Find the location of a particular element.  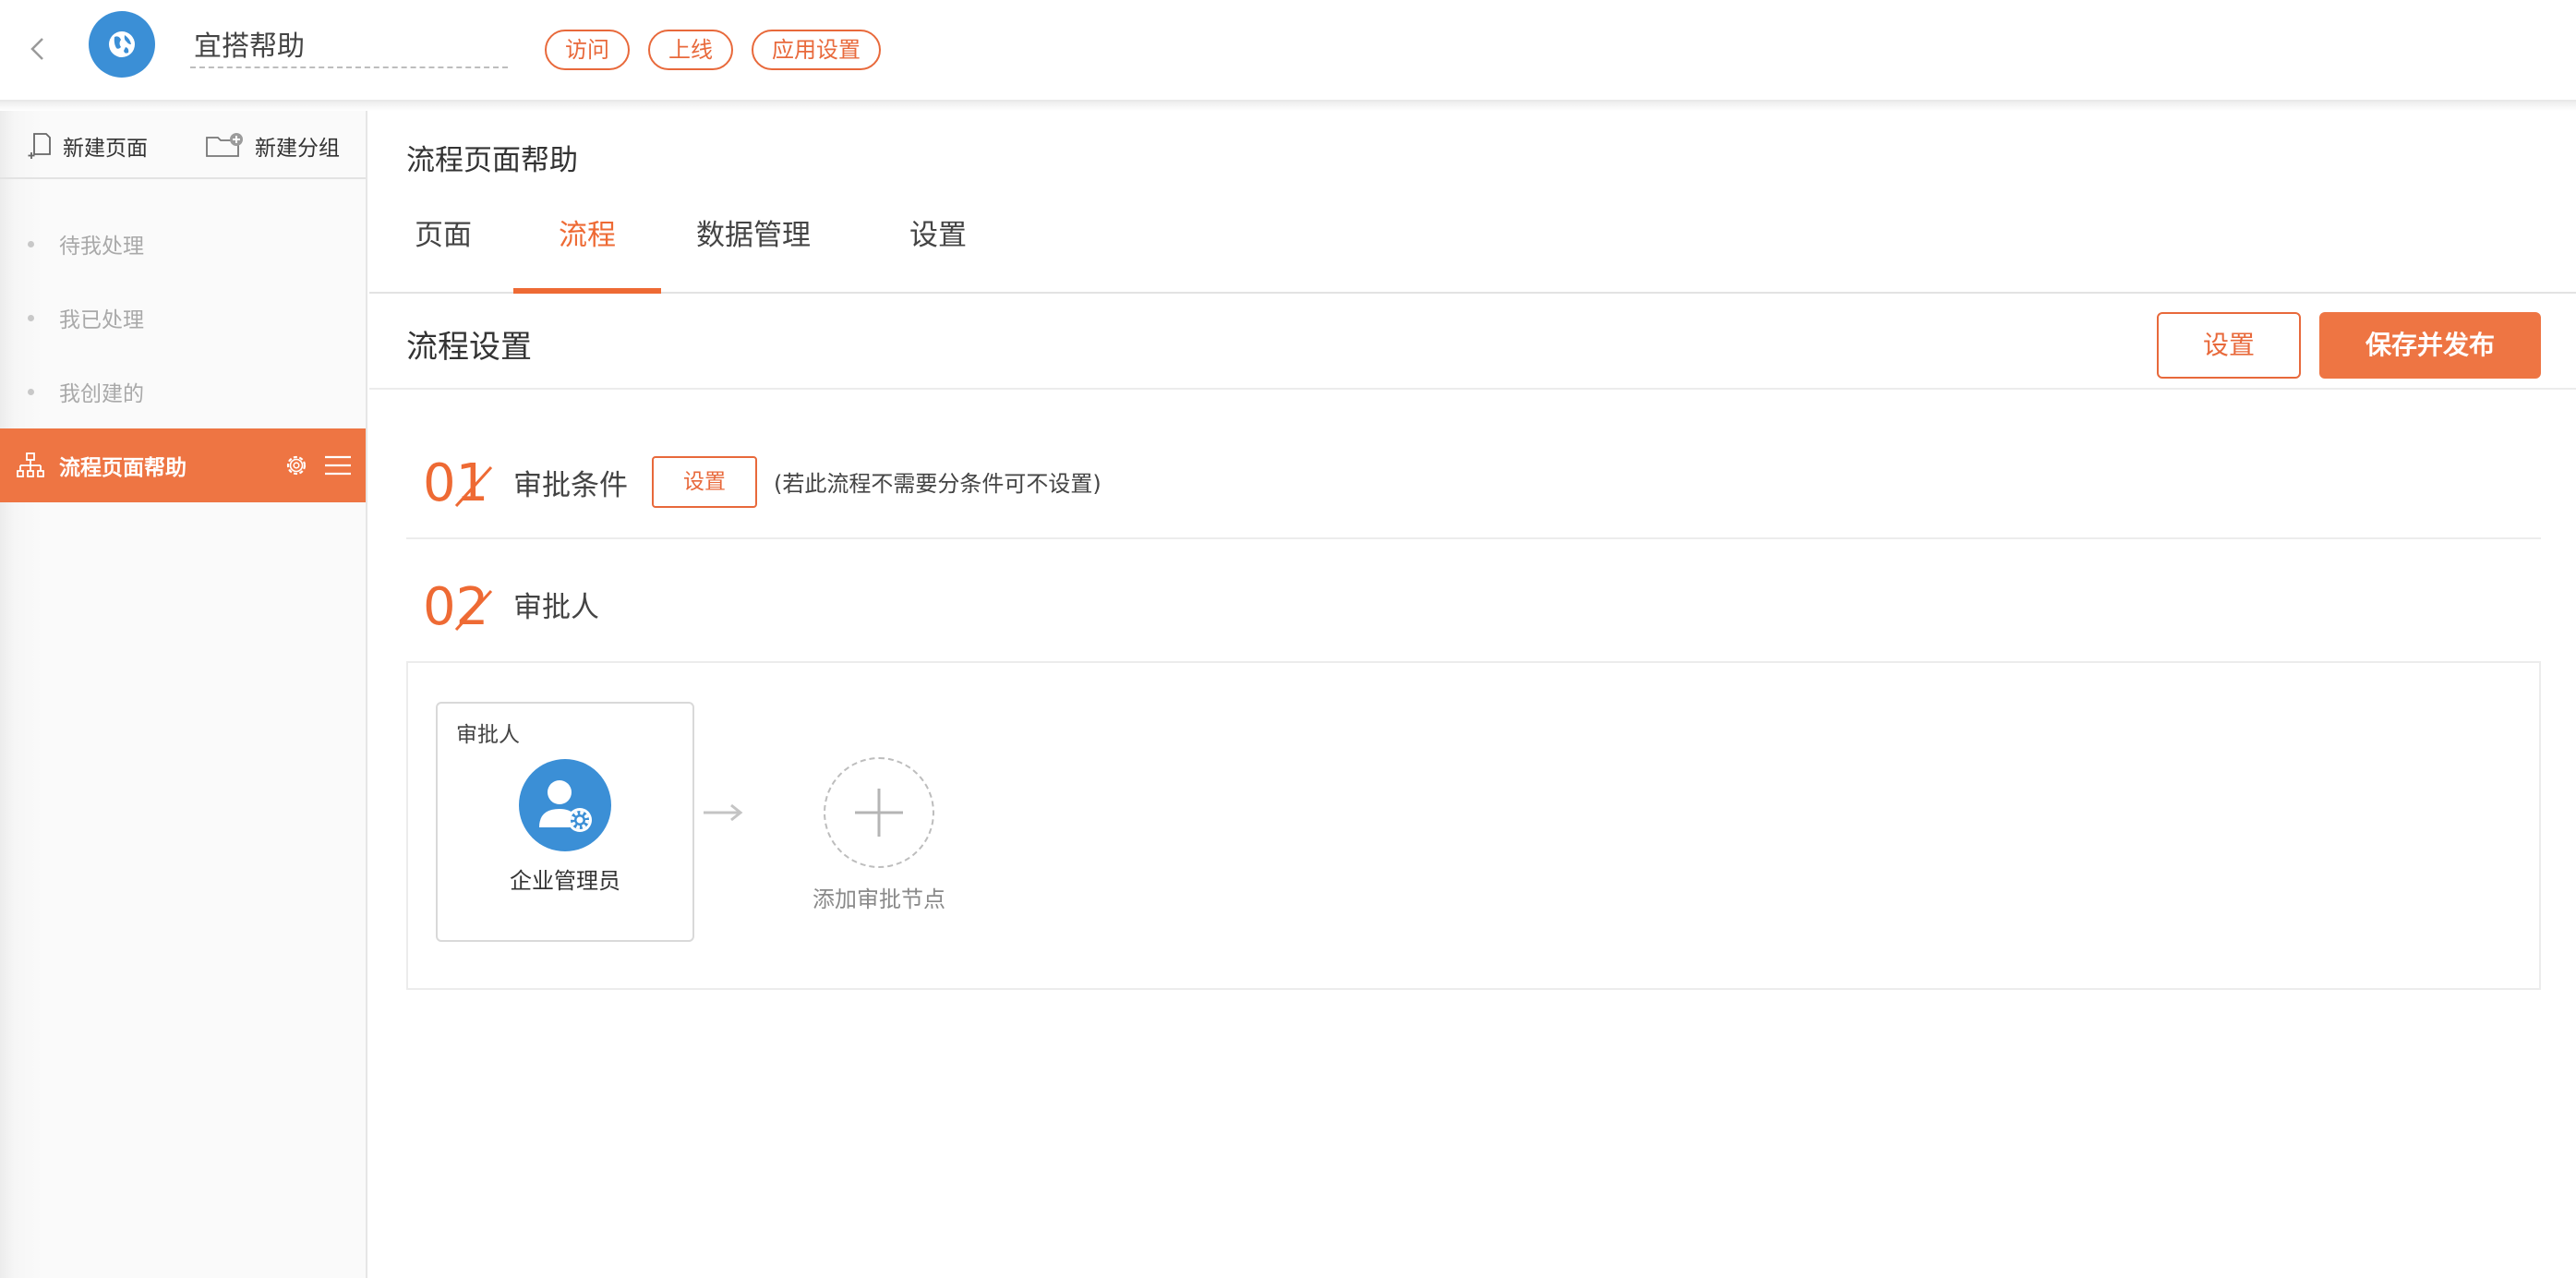

new-group-button: 新建分组 is located at coordinates (272, 146).